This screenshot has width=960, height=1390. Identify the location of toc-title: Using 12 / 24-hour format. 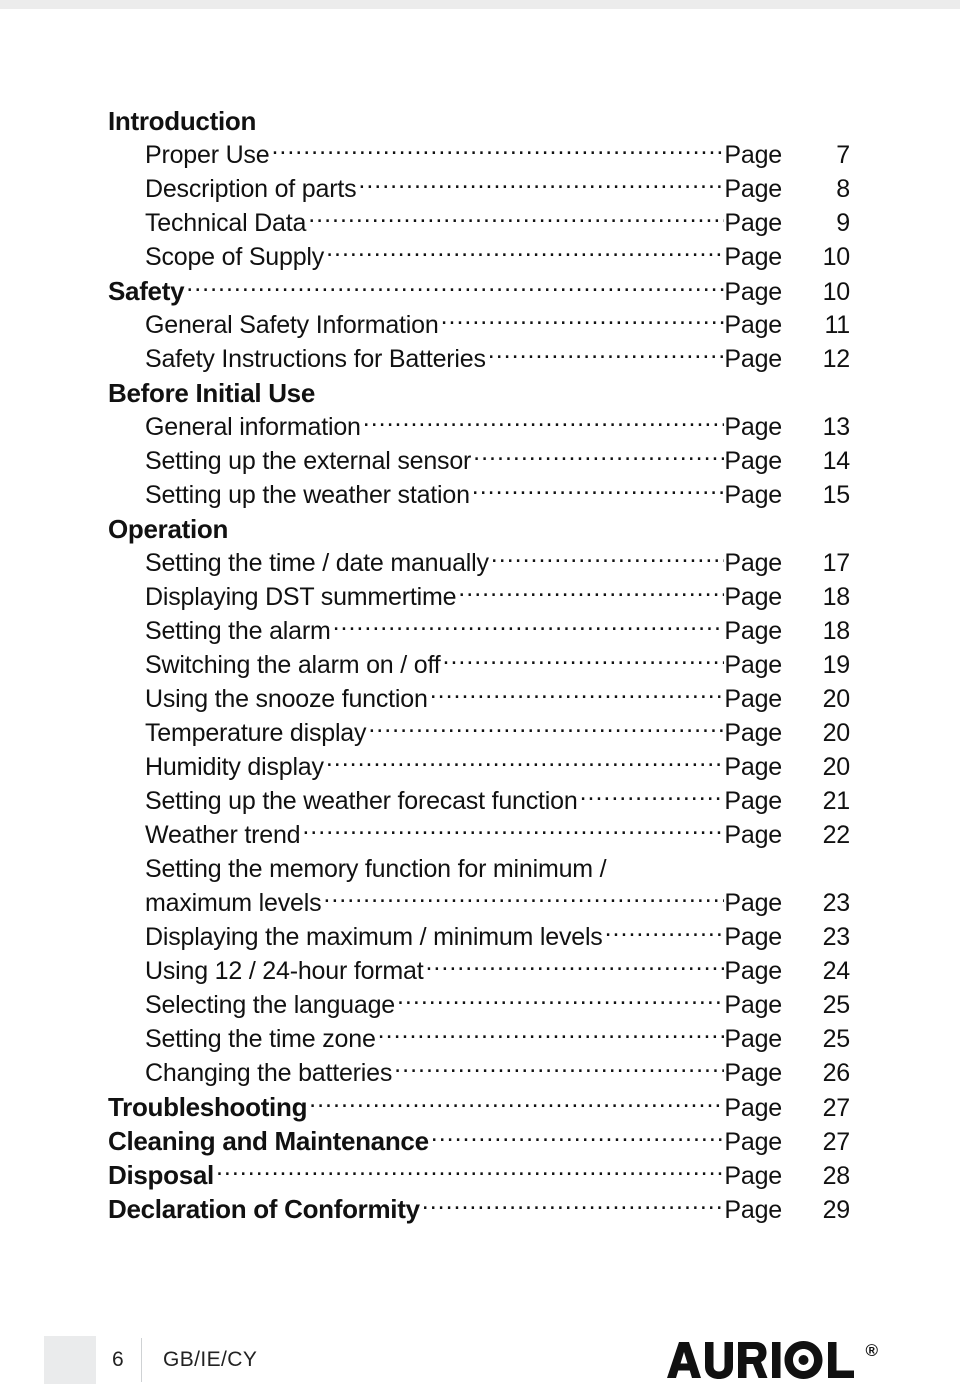
(284, 971).